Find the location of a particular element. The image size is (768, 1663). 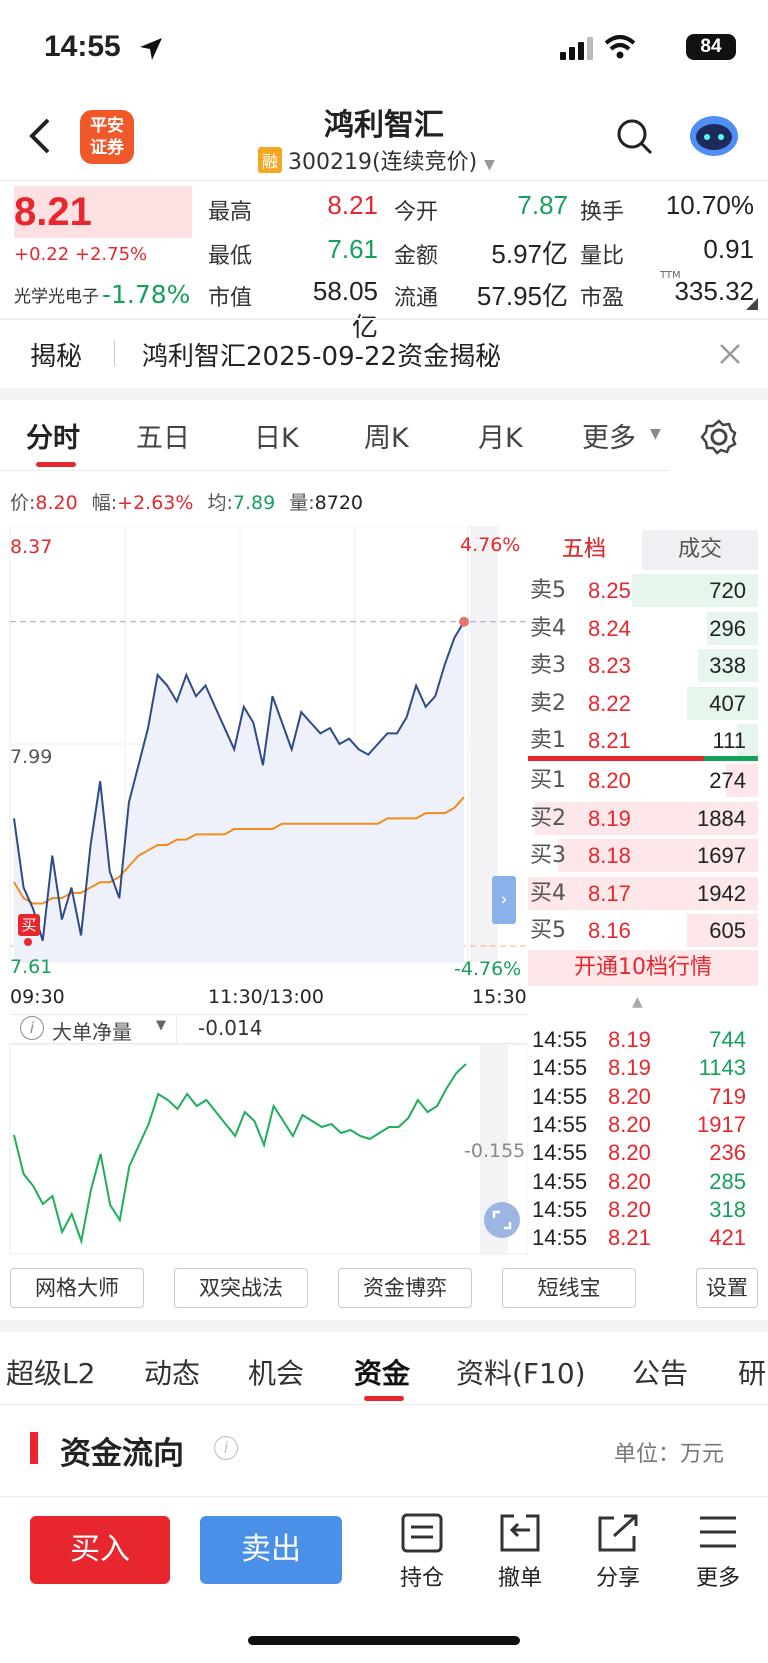

more-dropdown-icon: ▼ is located at coordinates (655, 434).